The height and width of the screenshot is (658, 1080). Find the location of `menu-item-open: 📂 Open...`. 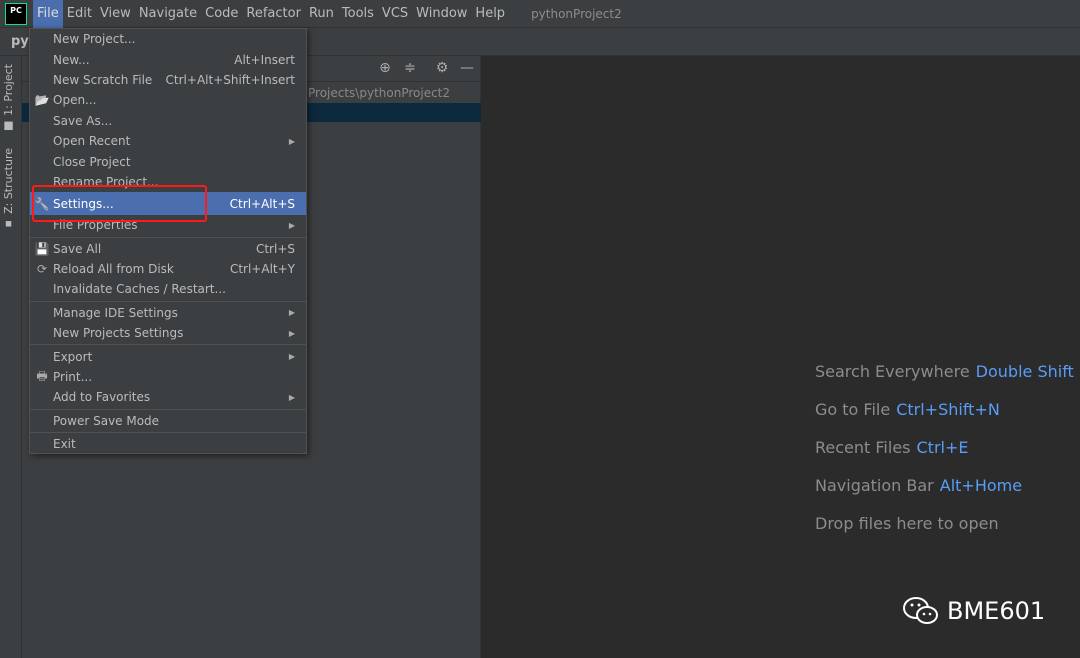

menu-item-open: 📂 Open... is located at coordinates (168, 100).